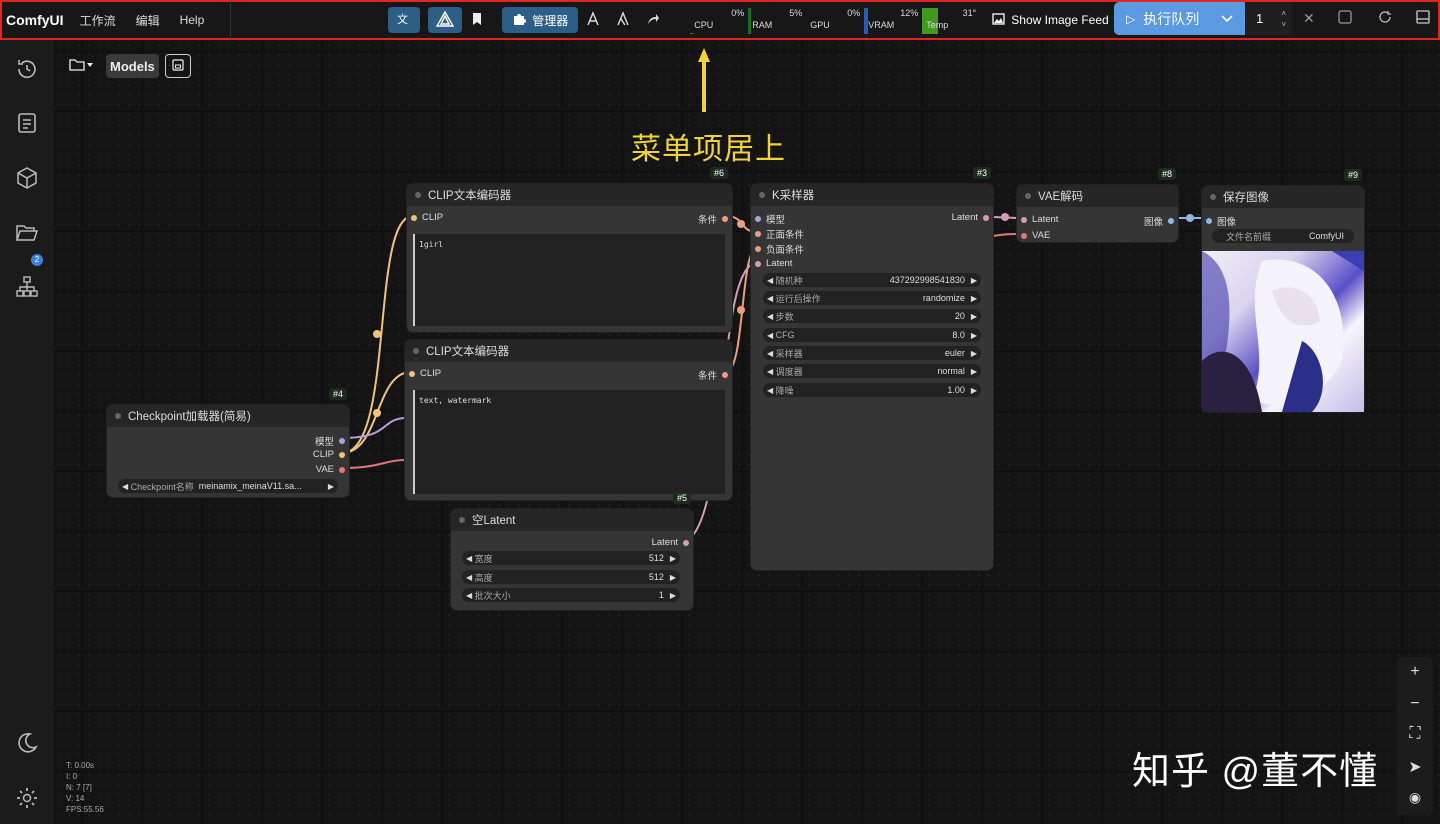 The height and width of the screenshot is (824, 1440). What do you see at coordinates (779, 249) in the screenshot?
I see `input-slot-negative: 负面条件` at bounding box center [779, 249].